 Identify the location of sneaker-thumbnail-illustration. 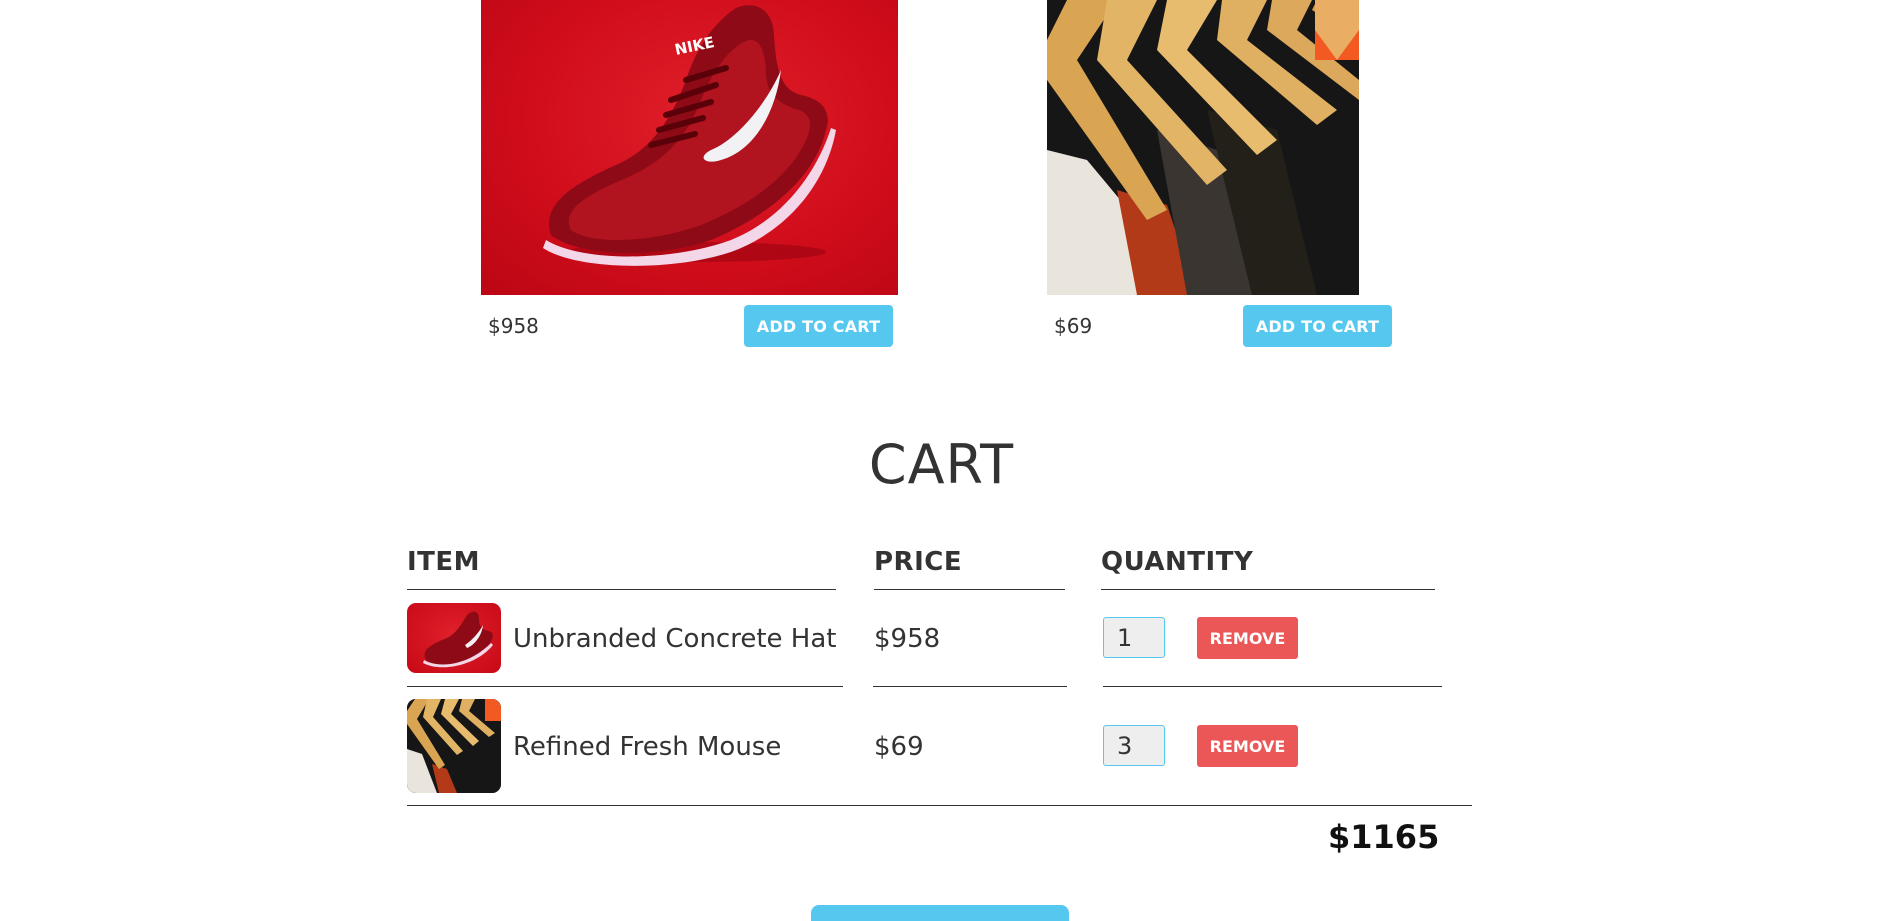
(458, 639).